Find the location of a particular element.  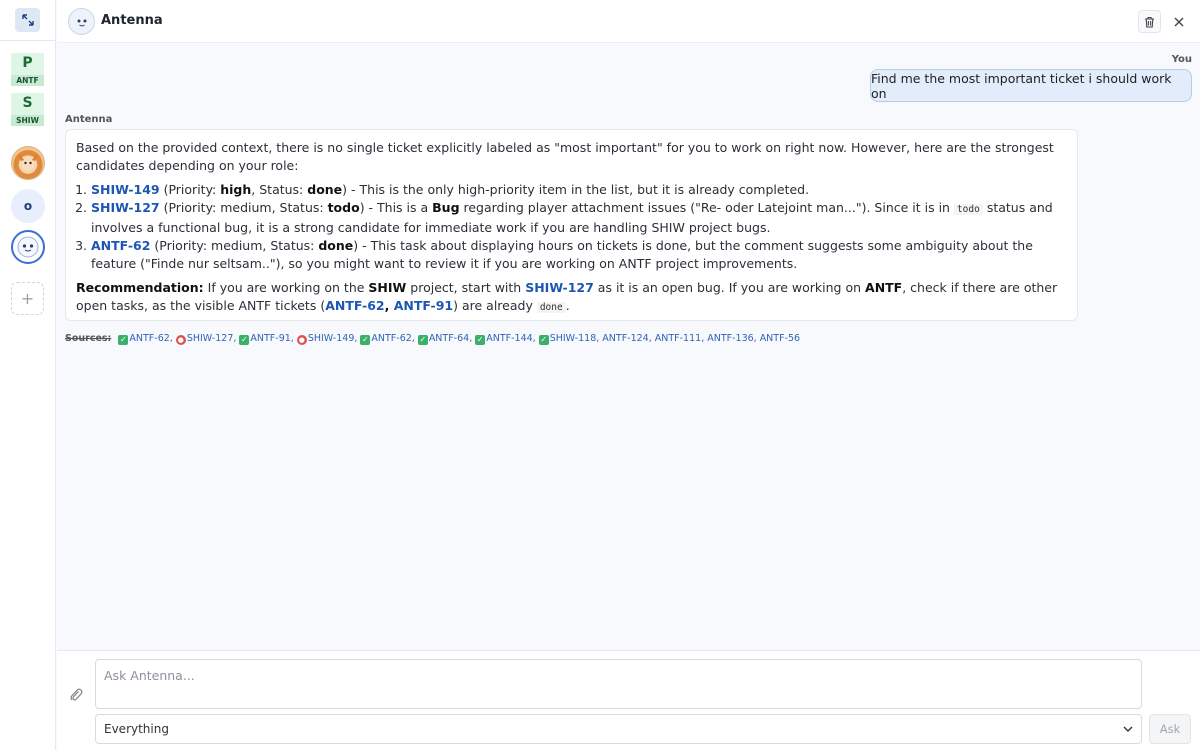

source-id: ANTF-56 is located at coordinates (780, 338).